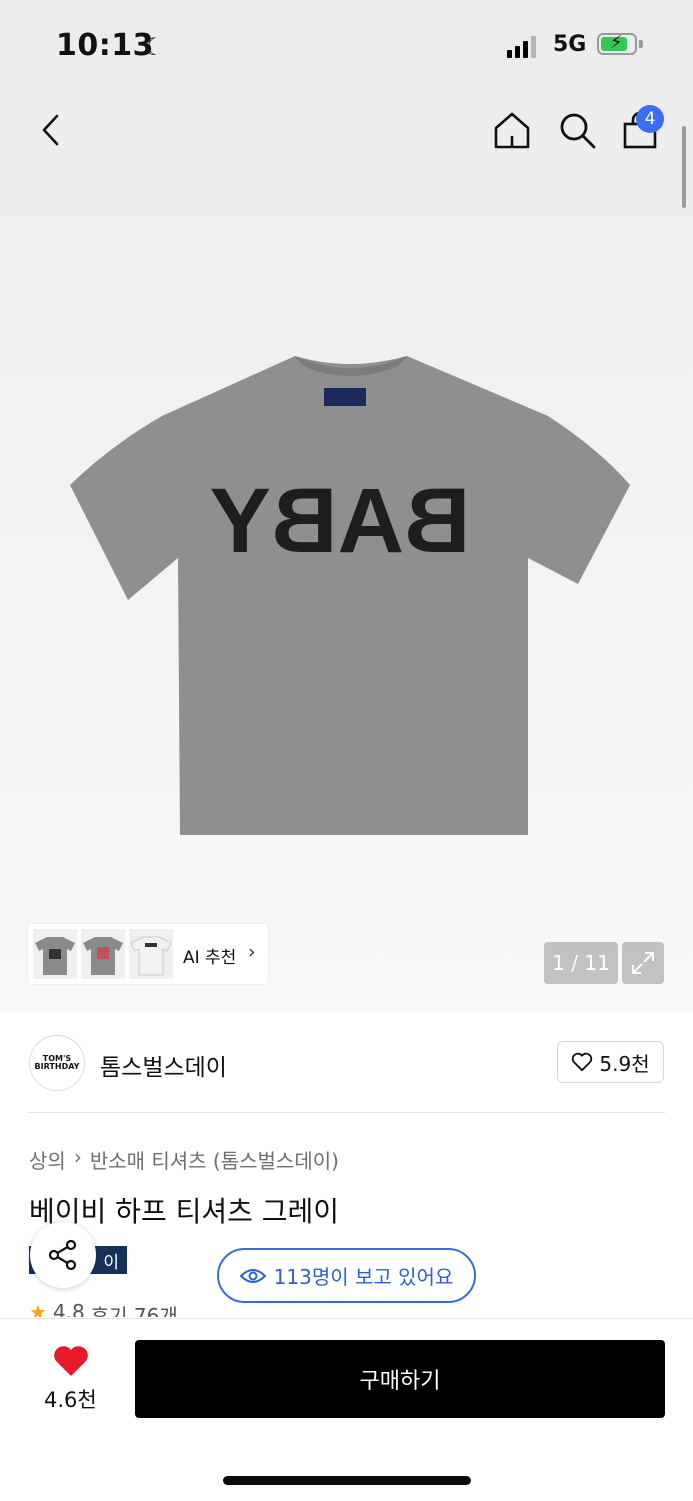  I want to click on eye-icon, so click(252, 1275).